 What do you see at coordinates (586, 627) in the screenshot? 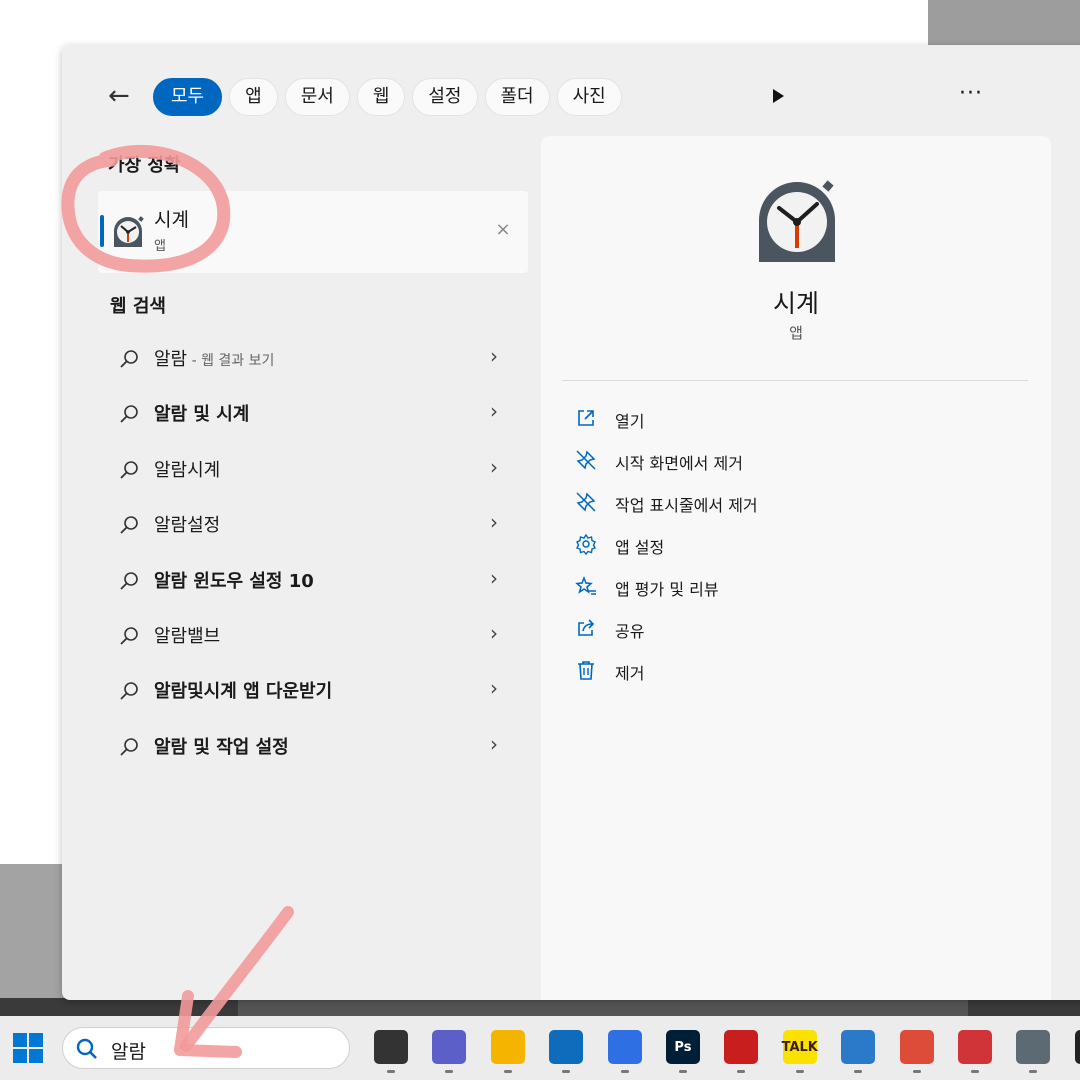
I see `share-icon` at bounding box center [586, 627].